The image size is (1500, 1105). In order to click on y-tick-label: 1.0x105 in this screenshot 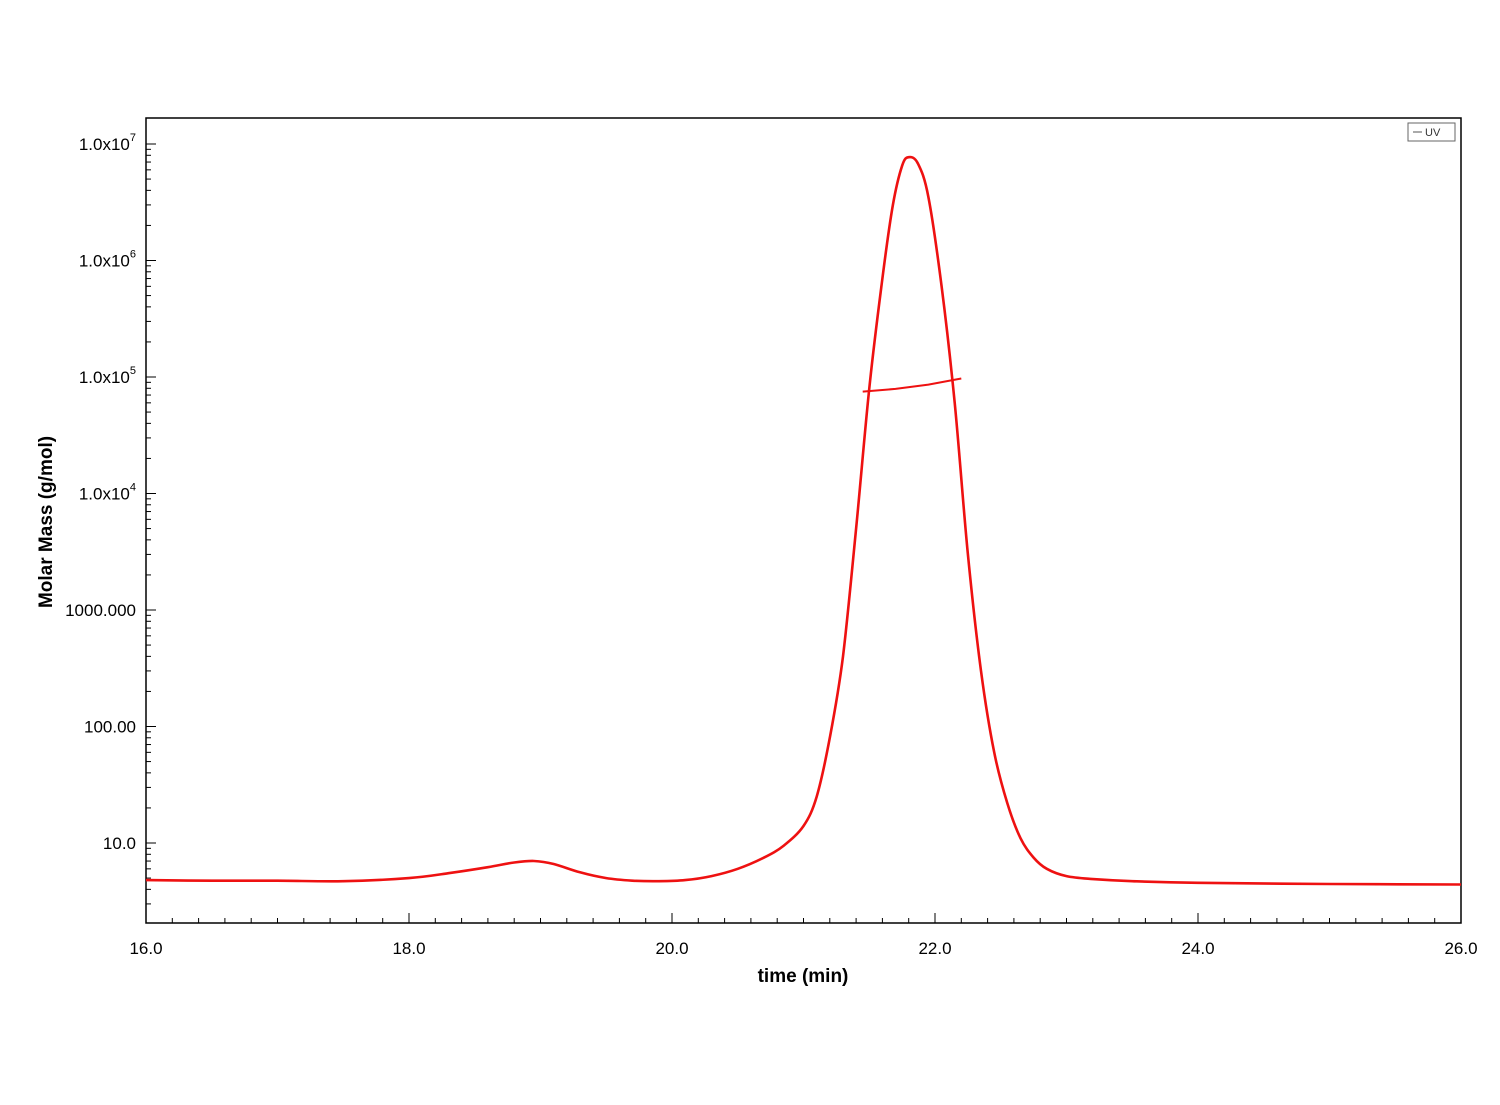, I will do `click(107, 376)`.